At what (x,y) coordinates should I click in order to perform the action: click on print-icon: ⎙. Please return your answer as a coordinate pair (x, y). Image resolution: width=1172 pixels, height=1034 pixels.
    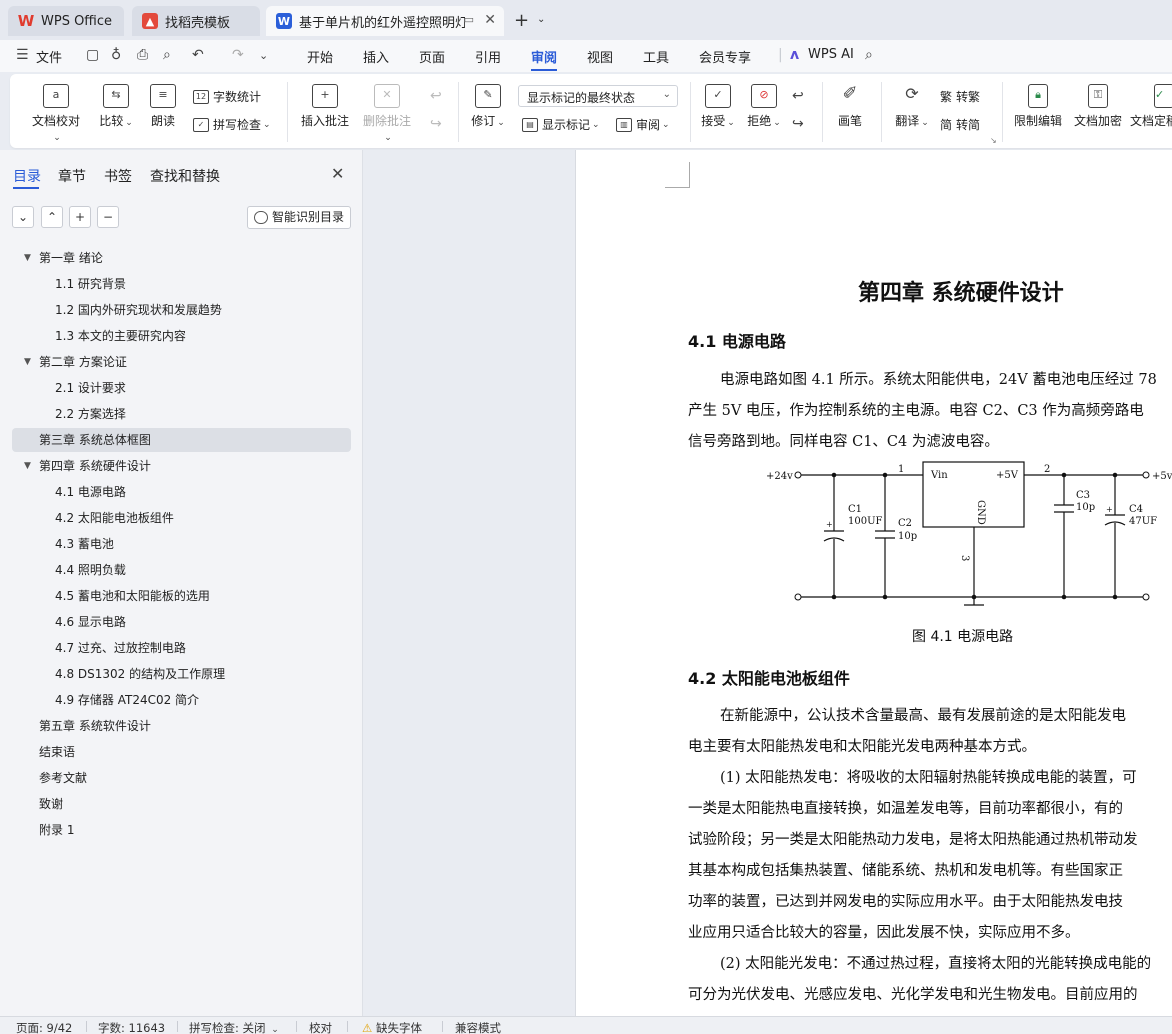
    Looking at the image, I should click on (142, 55).